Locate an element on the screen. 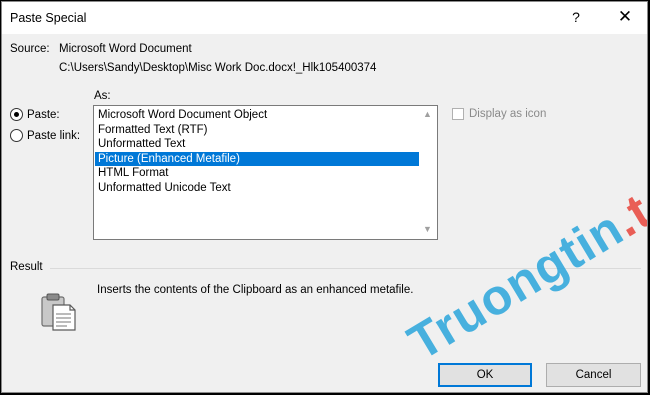 Image resolution: width=650 pixels, height=395 pixels. display-as-icon-checkbox is located at coordinates (458, 114).